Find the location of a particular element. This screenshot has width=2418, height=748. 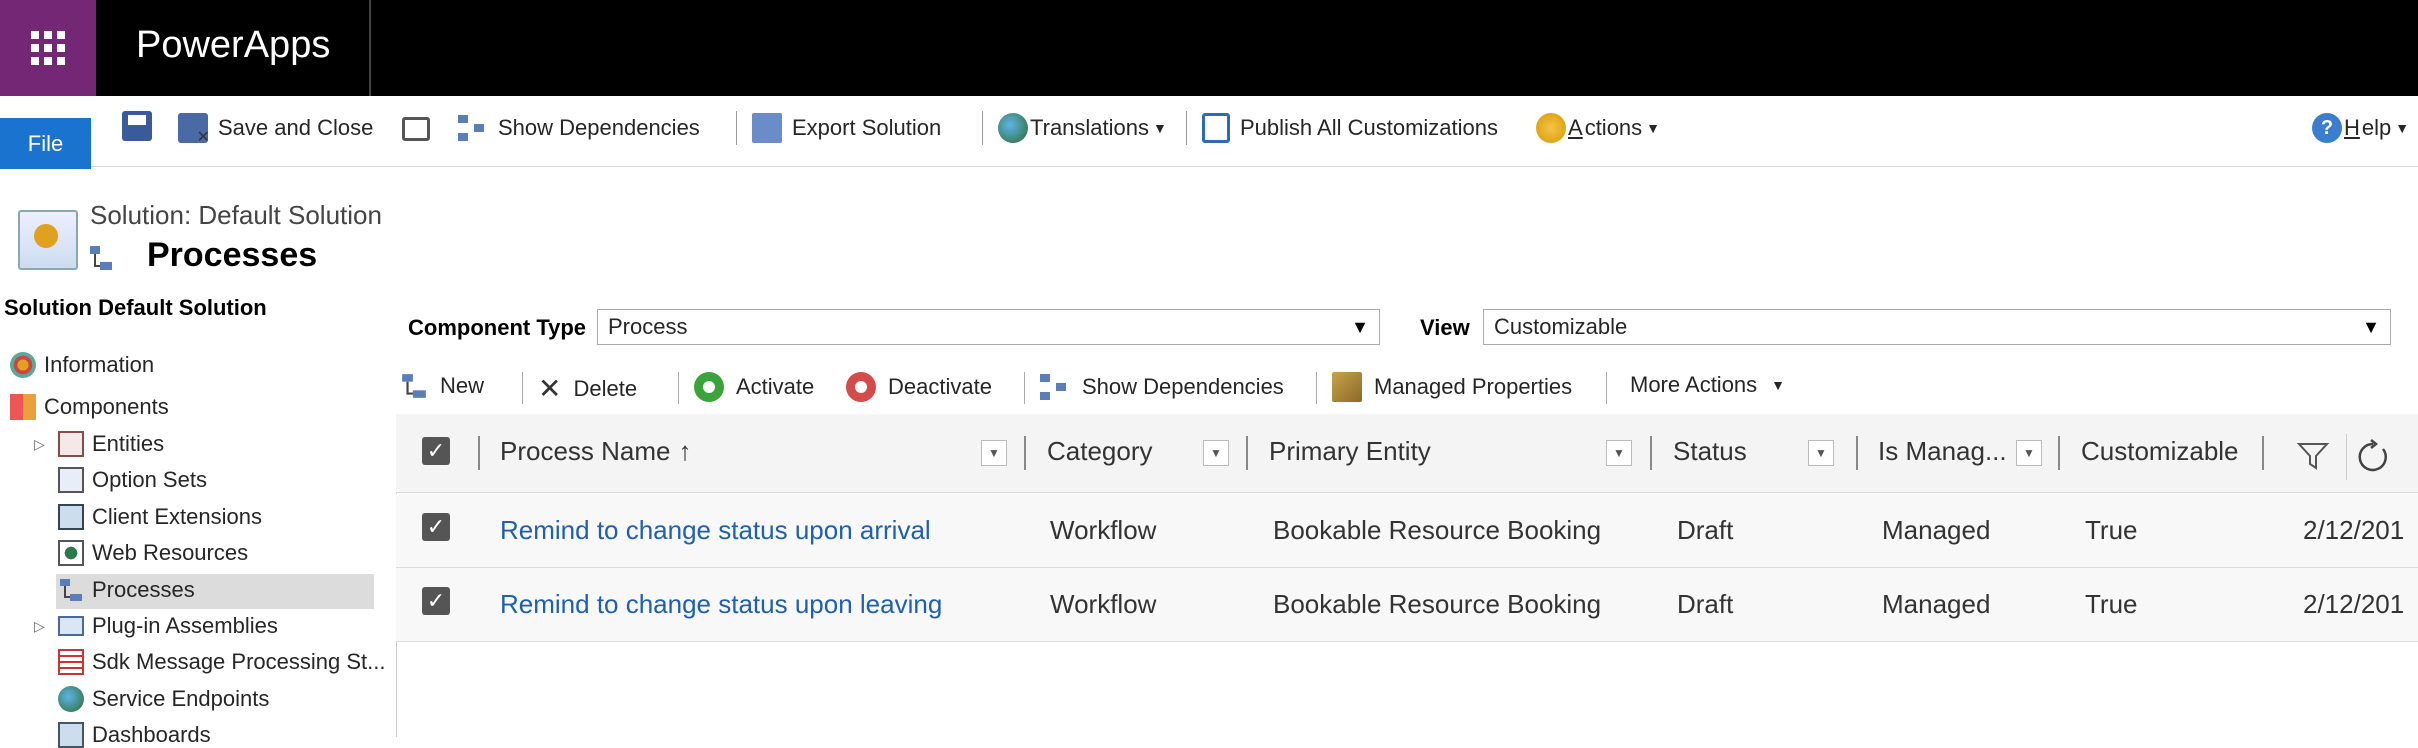

filter-icon is located at coordinates (2313, 456).